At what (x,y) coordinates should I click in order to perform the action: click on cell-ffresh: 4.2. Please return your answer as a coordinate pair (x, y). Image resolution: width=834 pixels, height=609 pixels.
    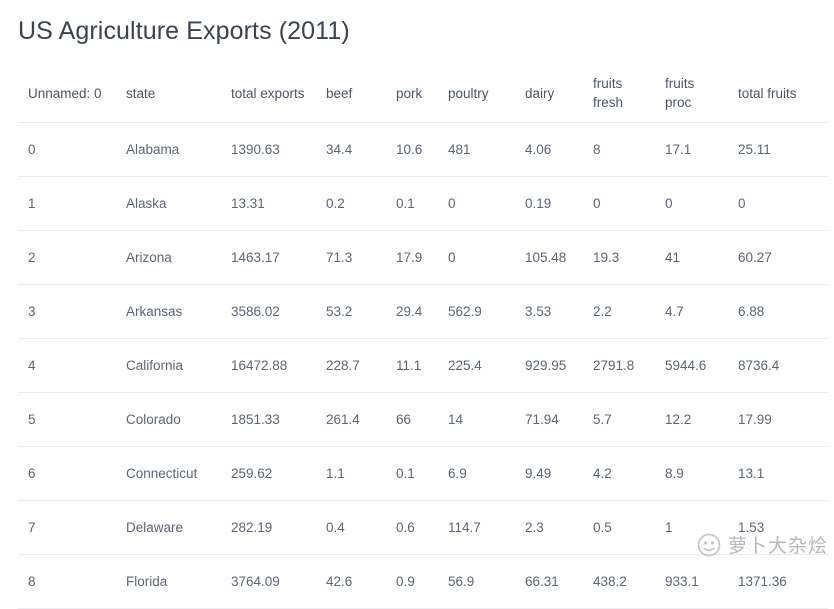
    Looking at the image, I should click on (619, 473).